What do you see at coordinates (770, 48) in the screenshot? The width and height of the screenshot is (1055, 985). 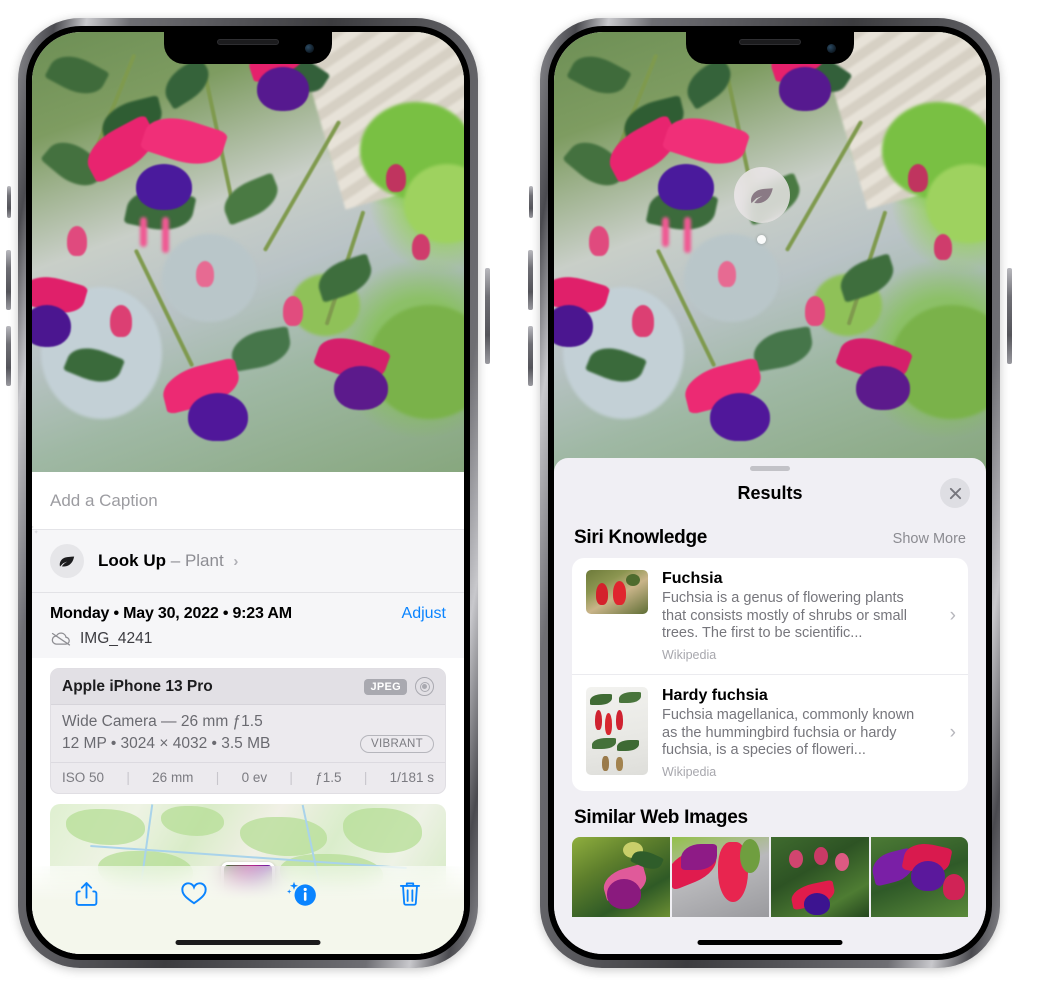 I see `notch-right` at bounding box center [770, 48].